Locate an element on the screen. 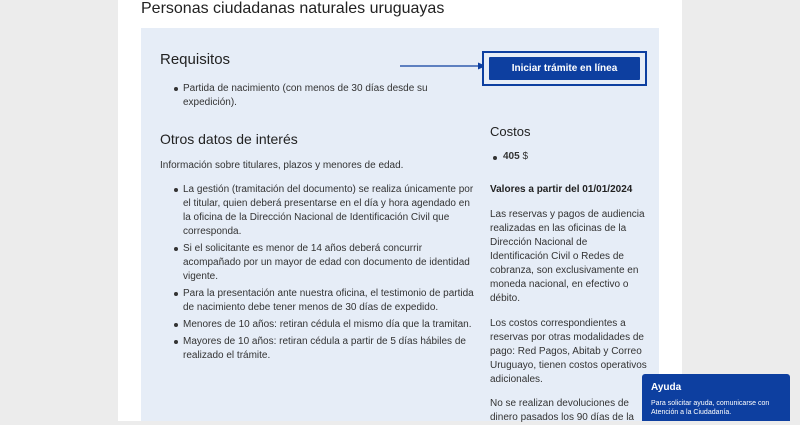  arrow-right-icon is located at coordinates (443, 66).